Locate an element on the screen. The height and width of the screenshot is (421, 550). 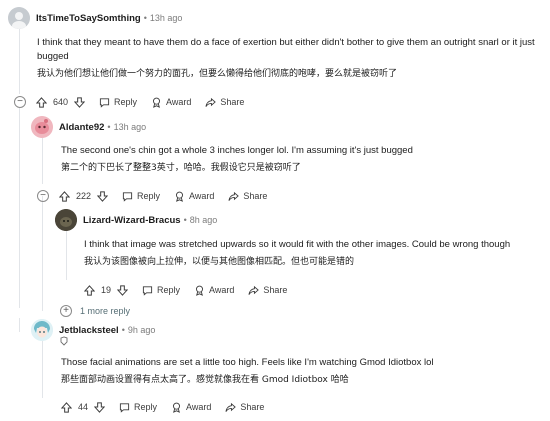
anime-avatar-icon is located at coordinates (42, 330).